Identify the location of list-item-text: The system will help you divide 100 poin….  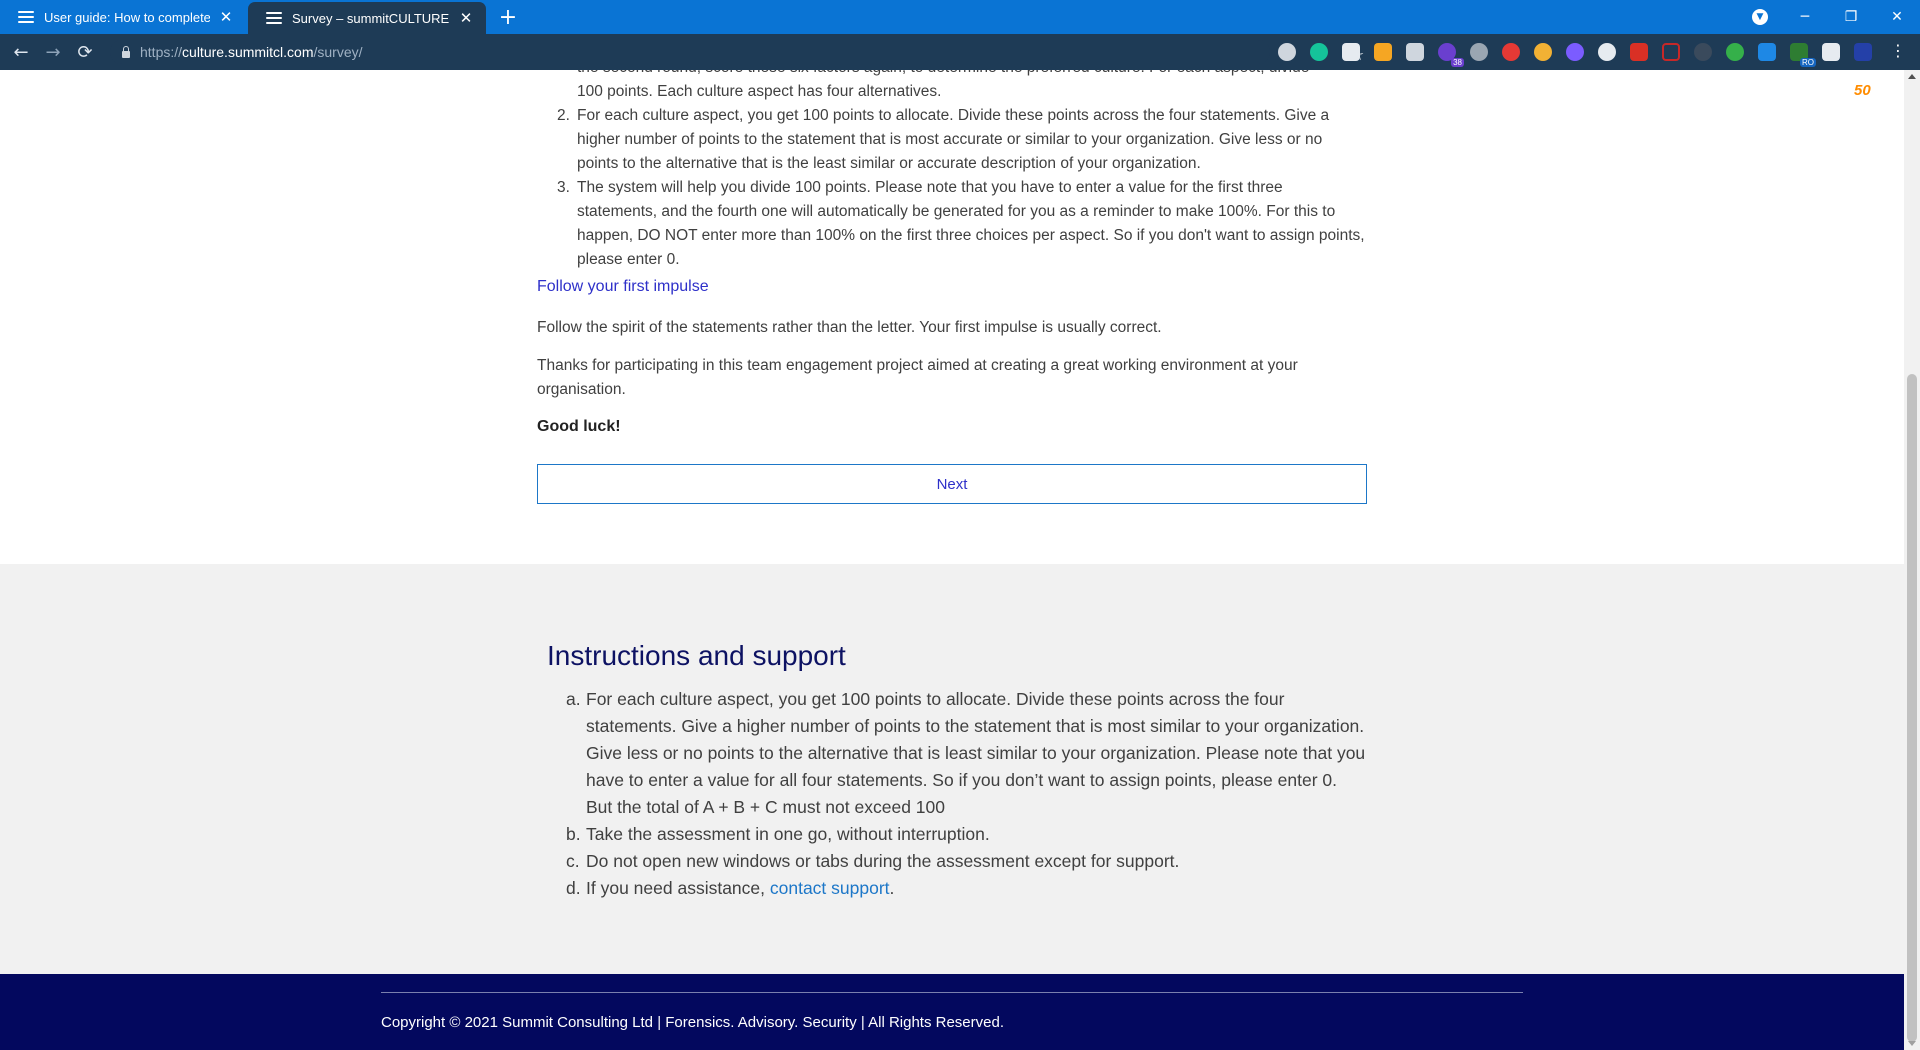
(971, 223).